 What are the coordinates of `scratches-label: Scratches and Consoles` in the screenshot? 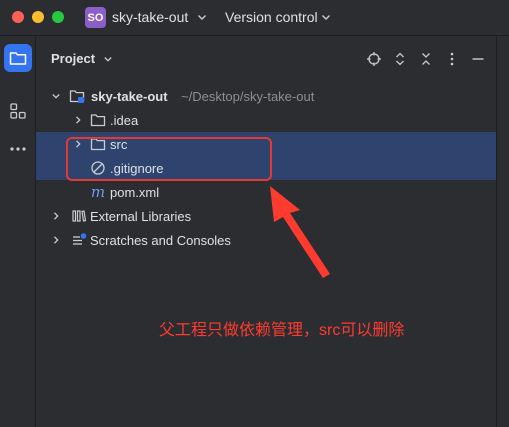 It's located at (160, 240).